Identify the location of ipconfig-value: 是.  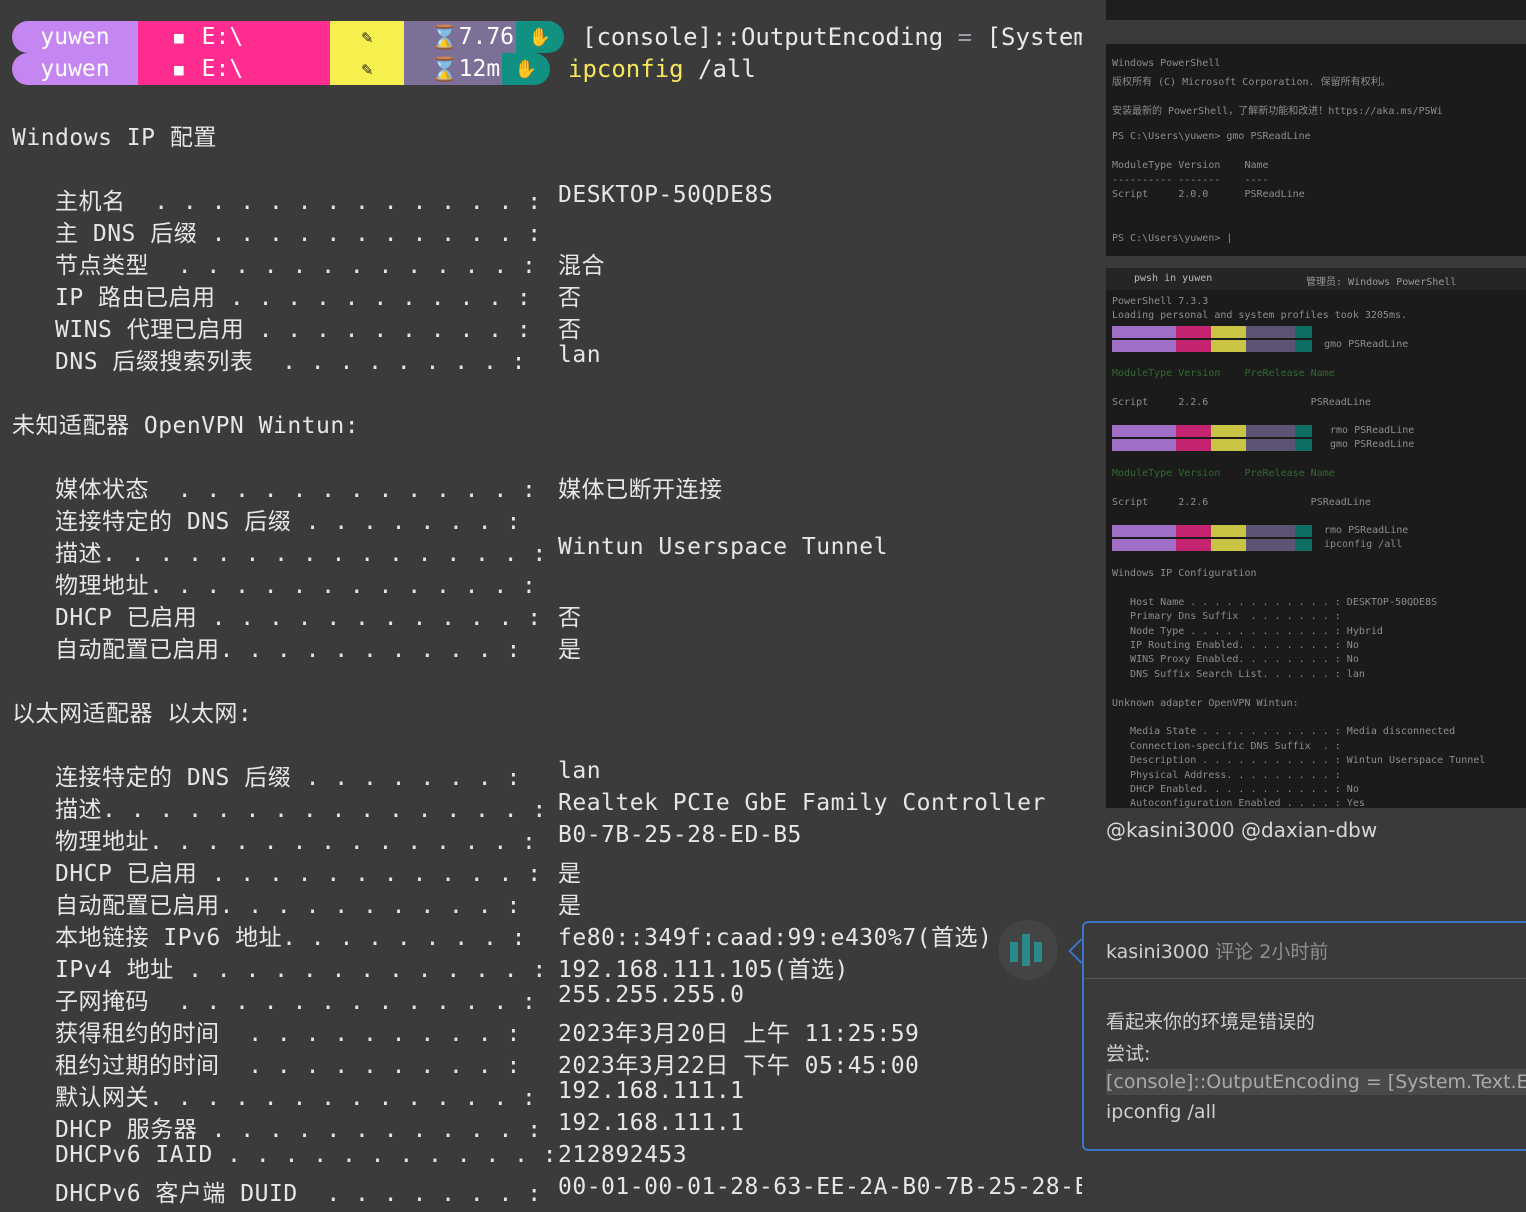
(570, 874).